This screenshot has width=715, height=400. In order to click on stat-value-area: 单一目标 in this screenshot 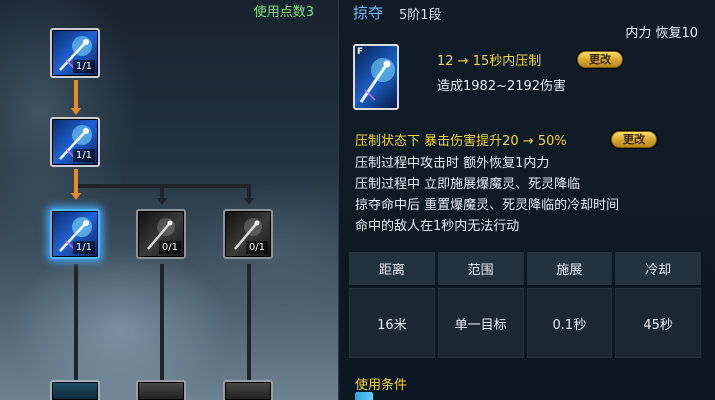, I will do `click(480, 323)`.